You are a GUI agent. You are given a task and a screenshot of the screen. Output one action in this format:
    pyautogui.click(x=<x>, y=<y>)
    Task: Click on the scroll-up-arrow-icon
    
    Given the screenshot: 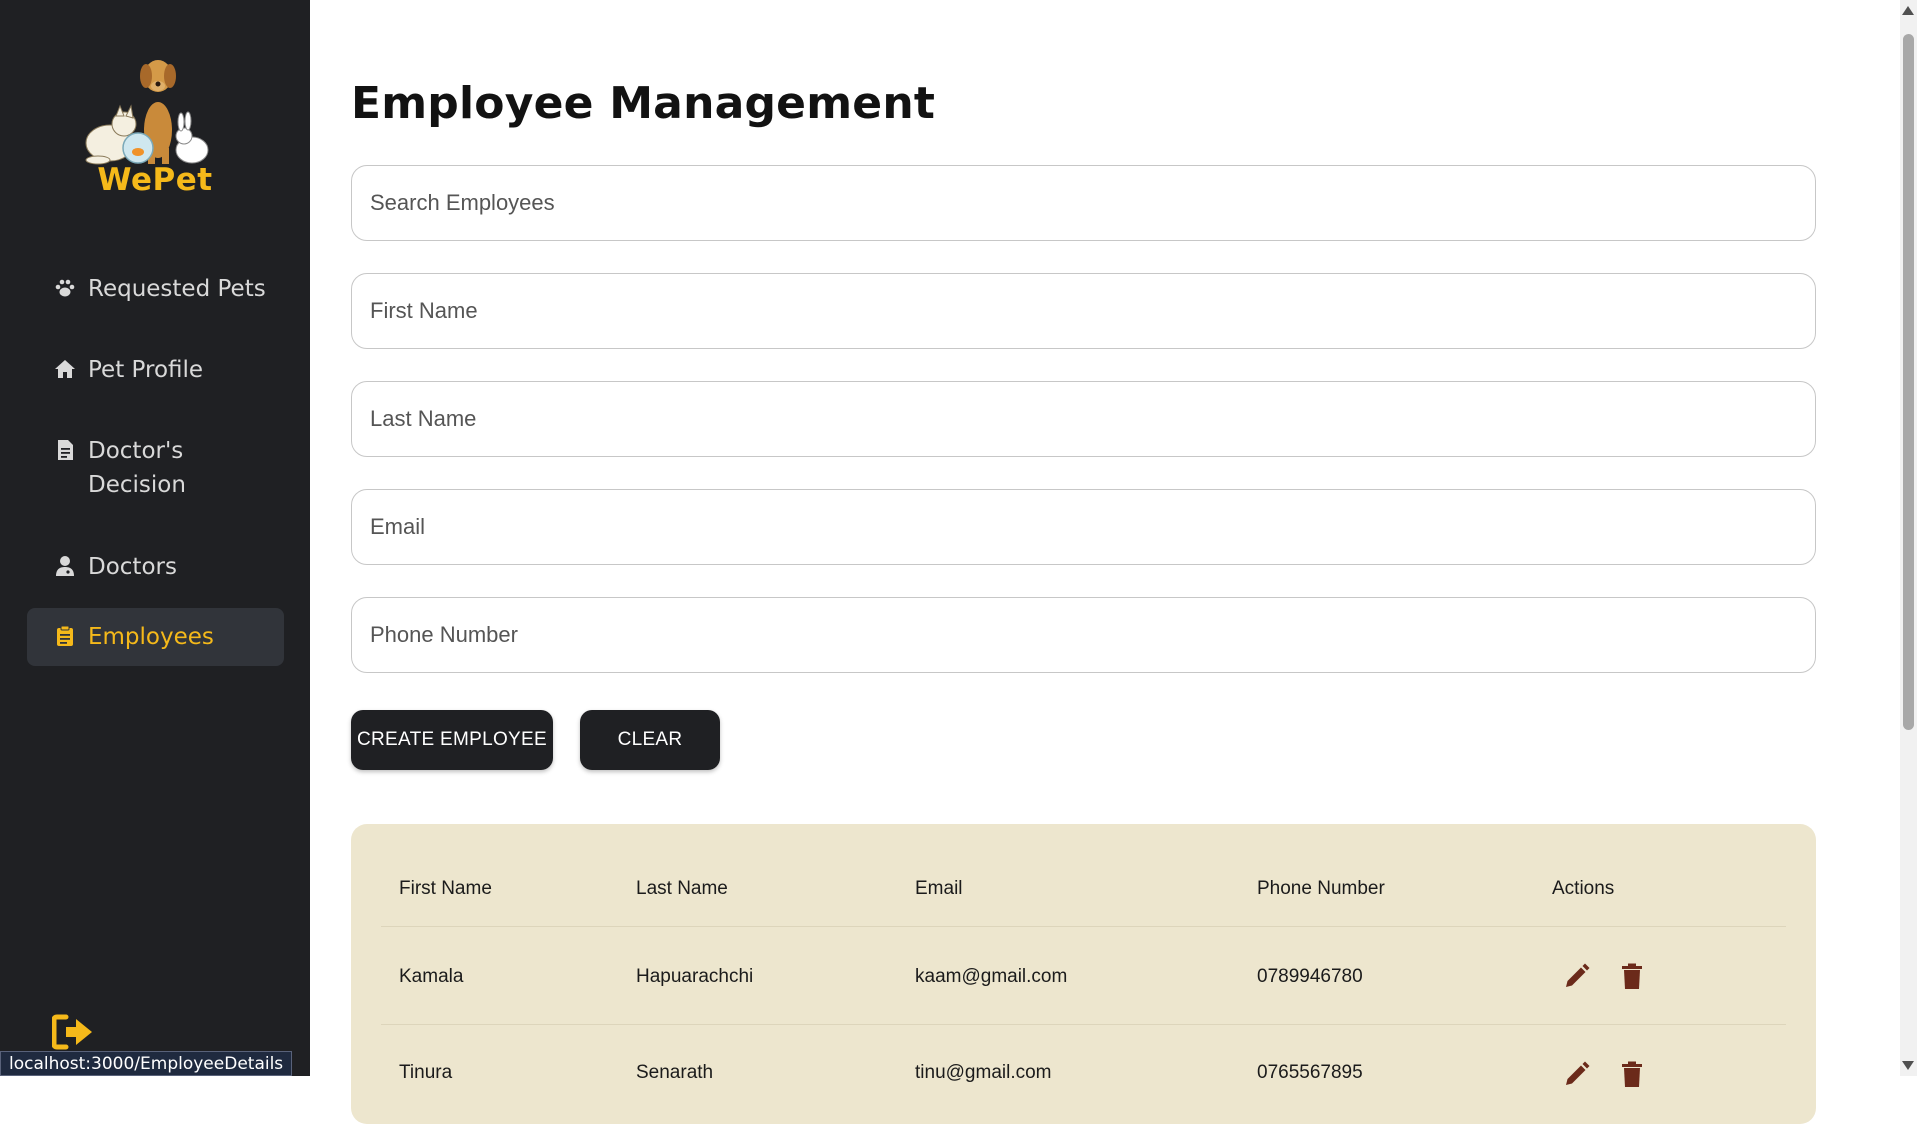 What is the action you would take?
    pyautogui.click(x=1908, y=10)
    